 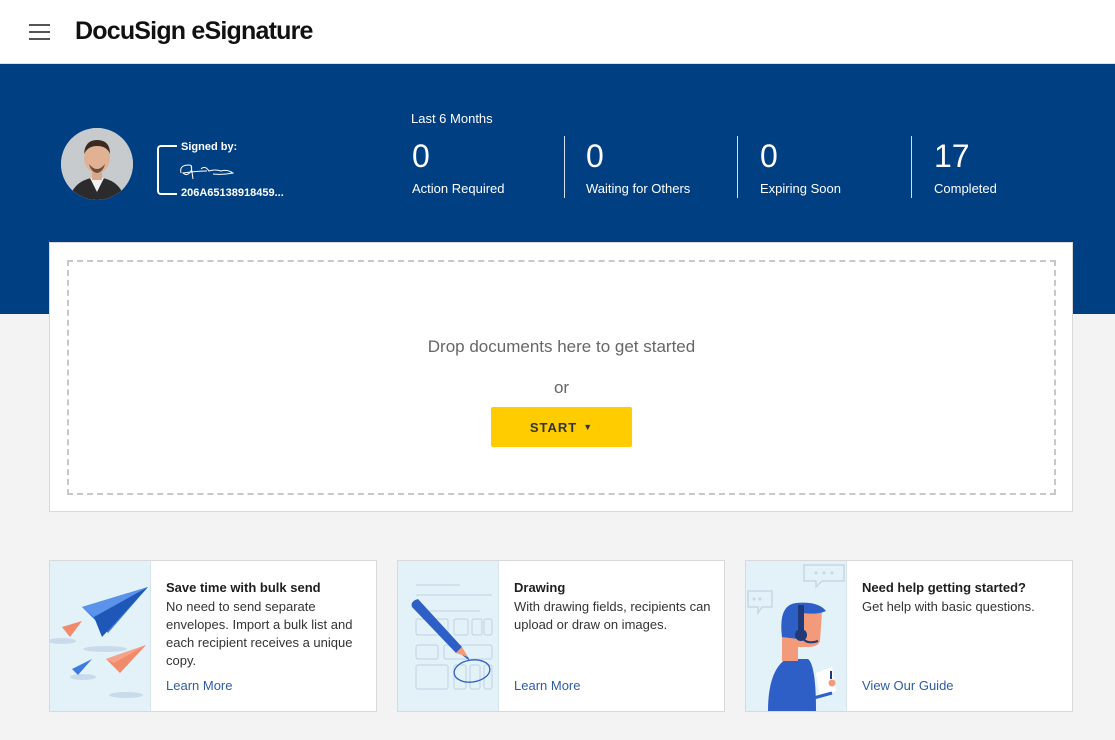 I want to click on app-logo: DocuSign eSignature, so click(x=194, y=31).